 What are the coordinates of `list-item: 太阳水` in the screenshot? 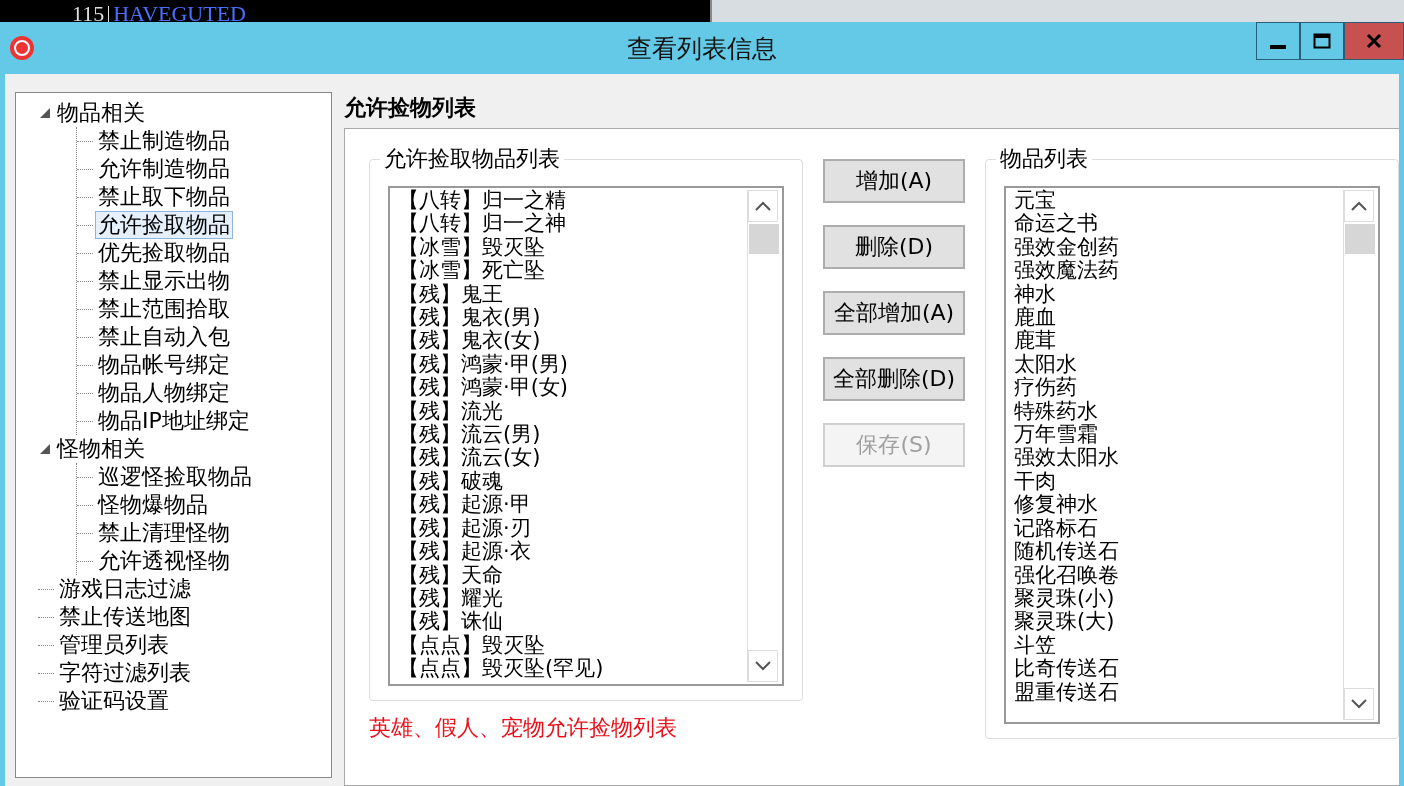 It's located at (1175, 364).